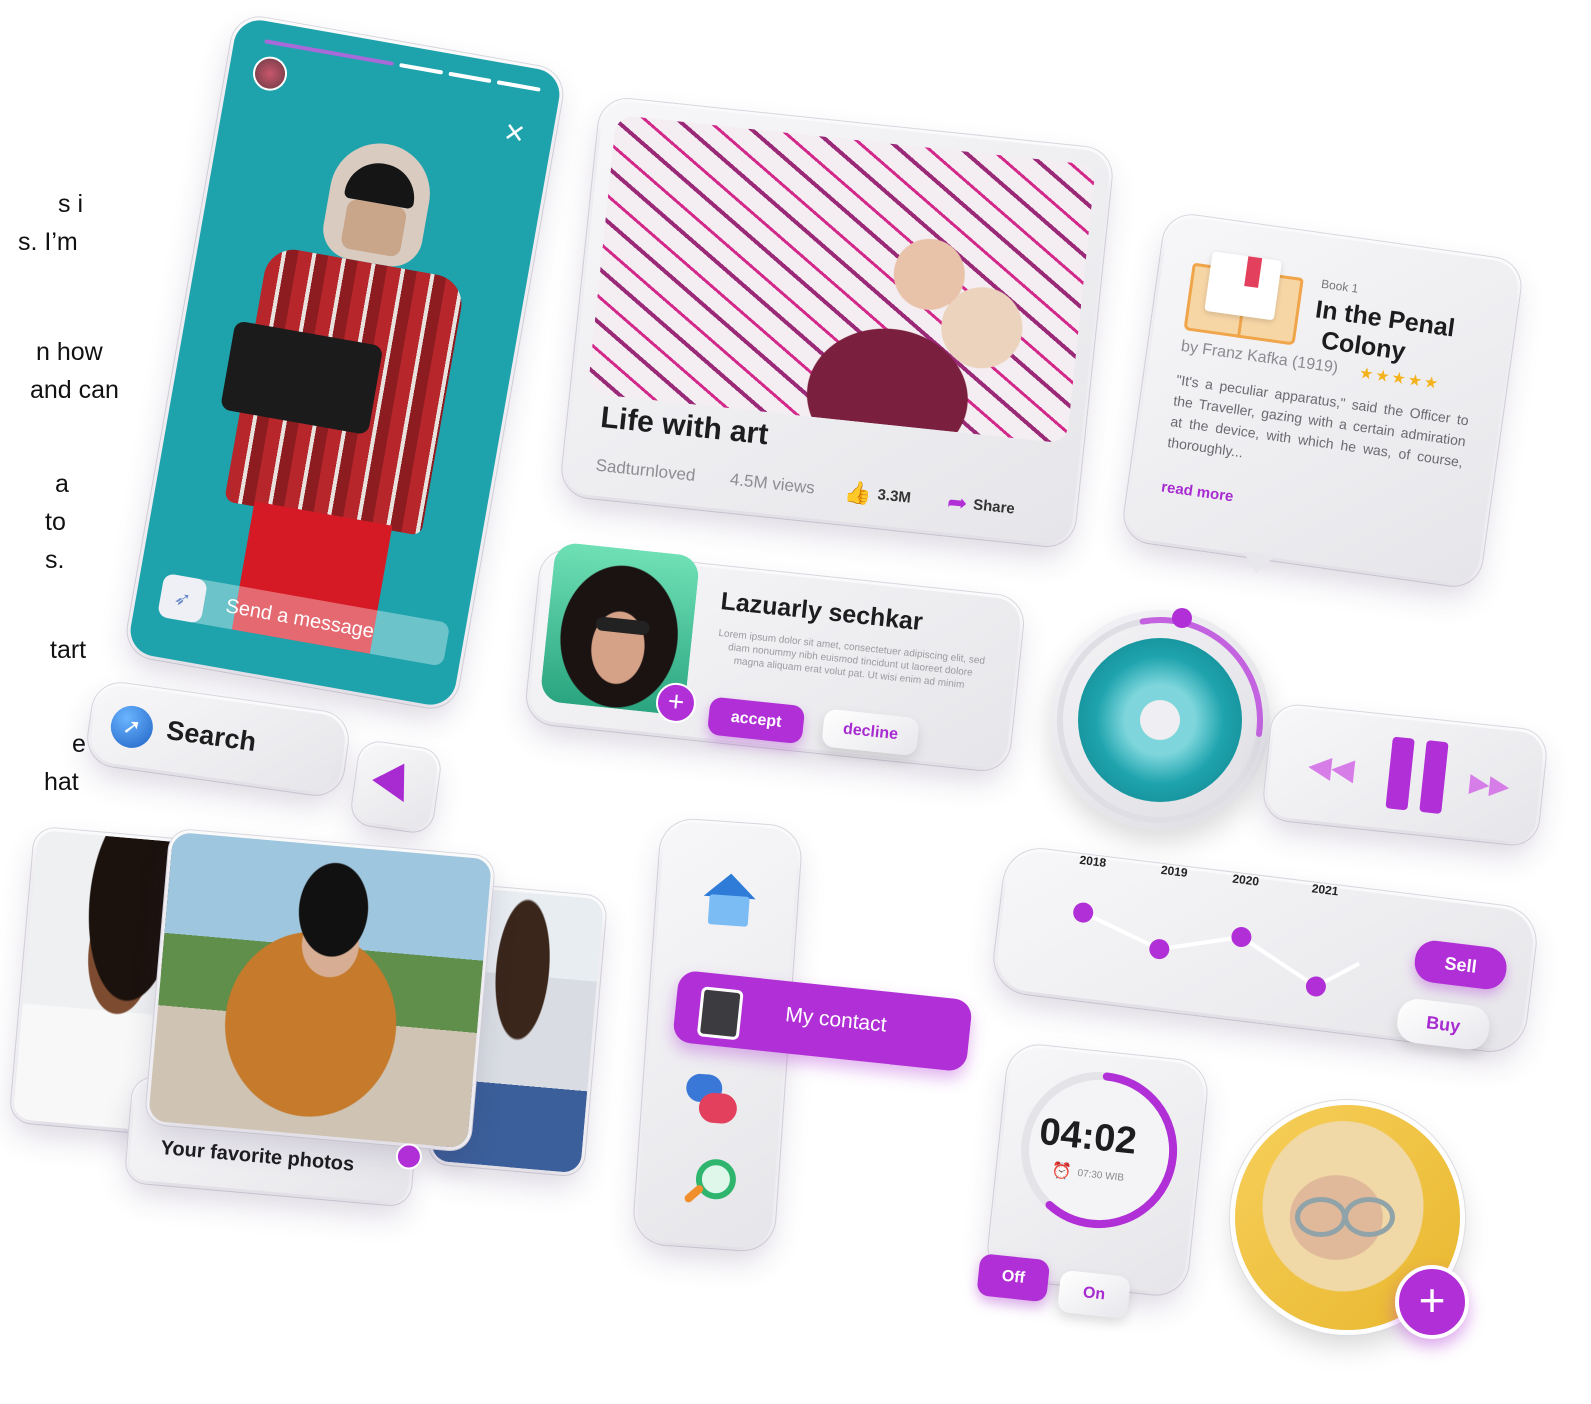 Image resolution: width=1591 pixels, height=1404 pixels. What do you see at coordinates (61, 782) in the screenshot?
I see `edge-text-line: hat` at bounding box center [61, 782].